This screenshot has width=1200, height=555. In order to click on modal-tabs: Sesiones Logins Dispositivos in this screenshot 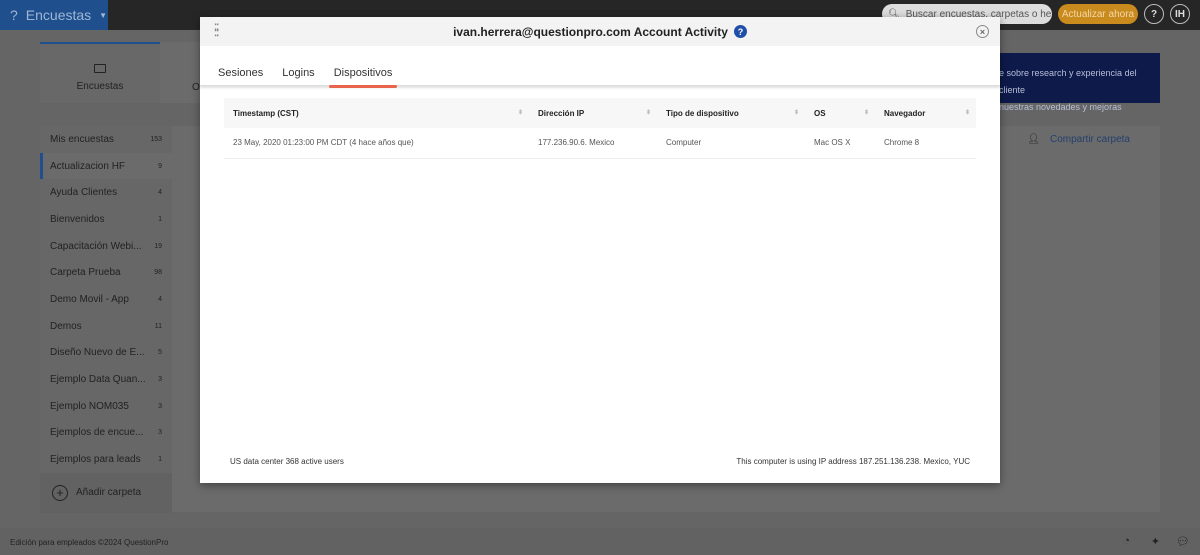, I will do `click(600, 67)`.